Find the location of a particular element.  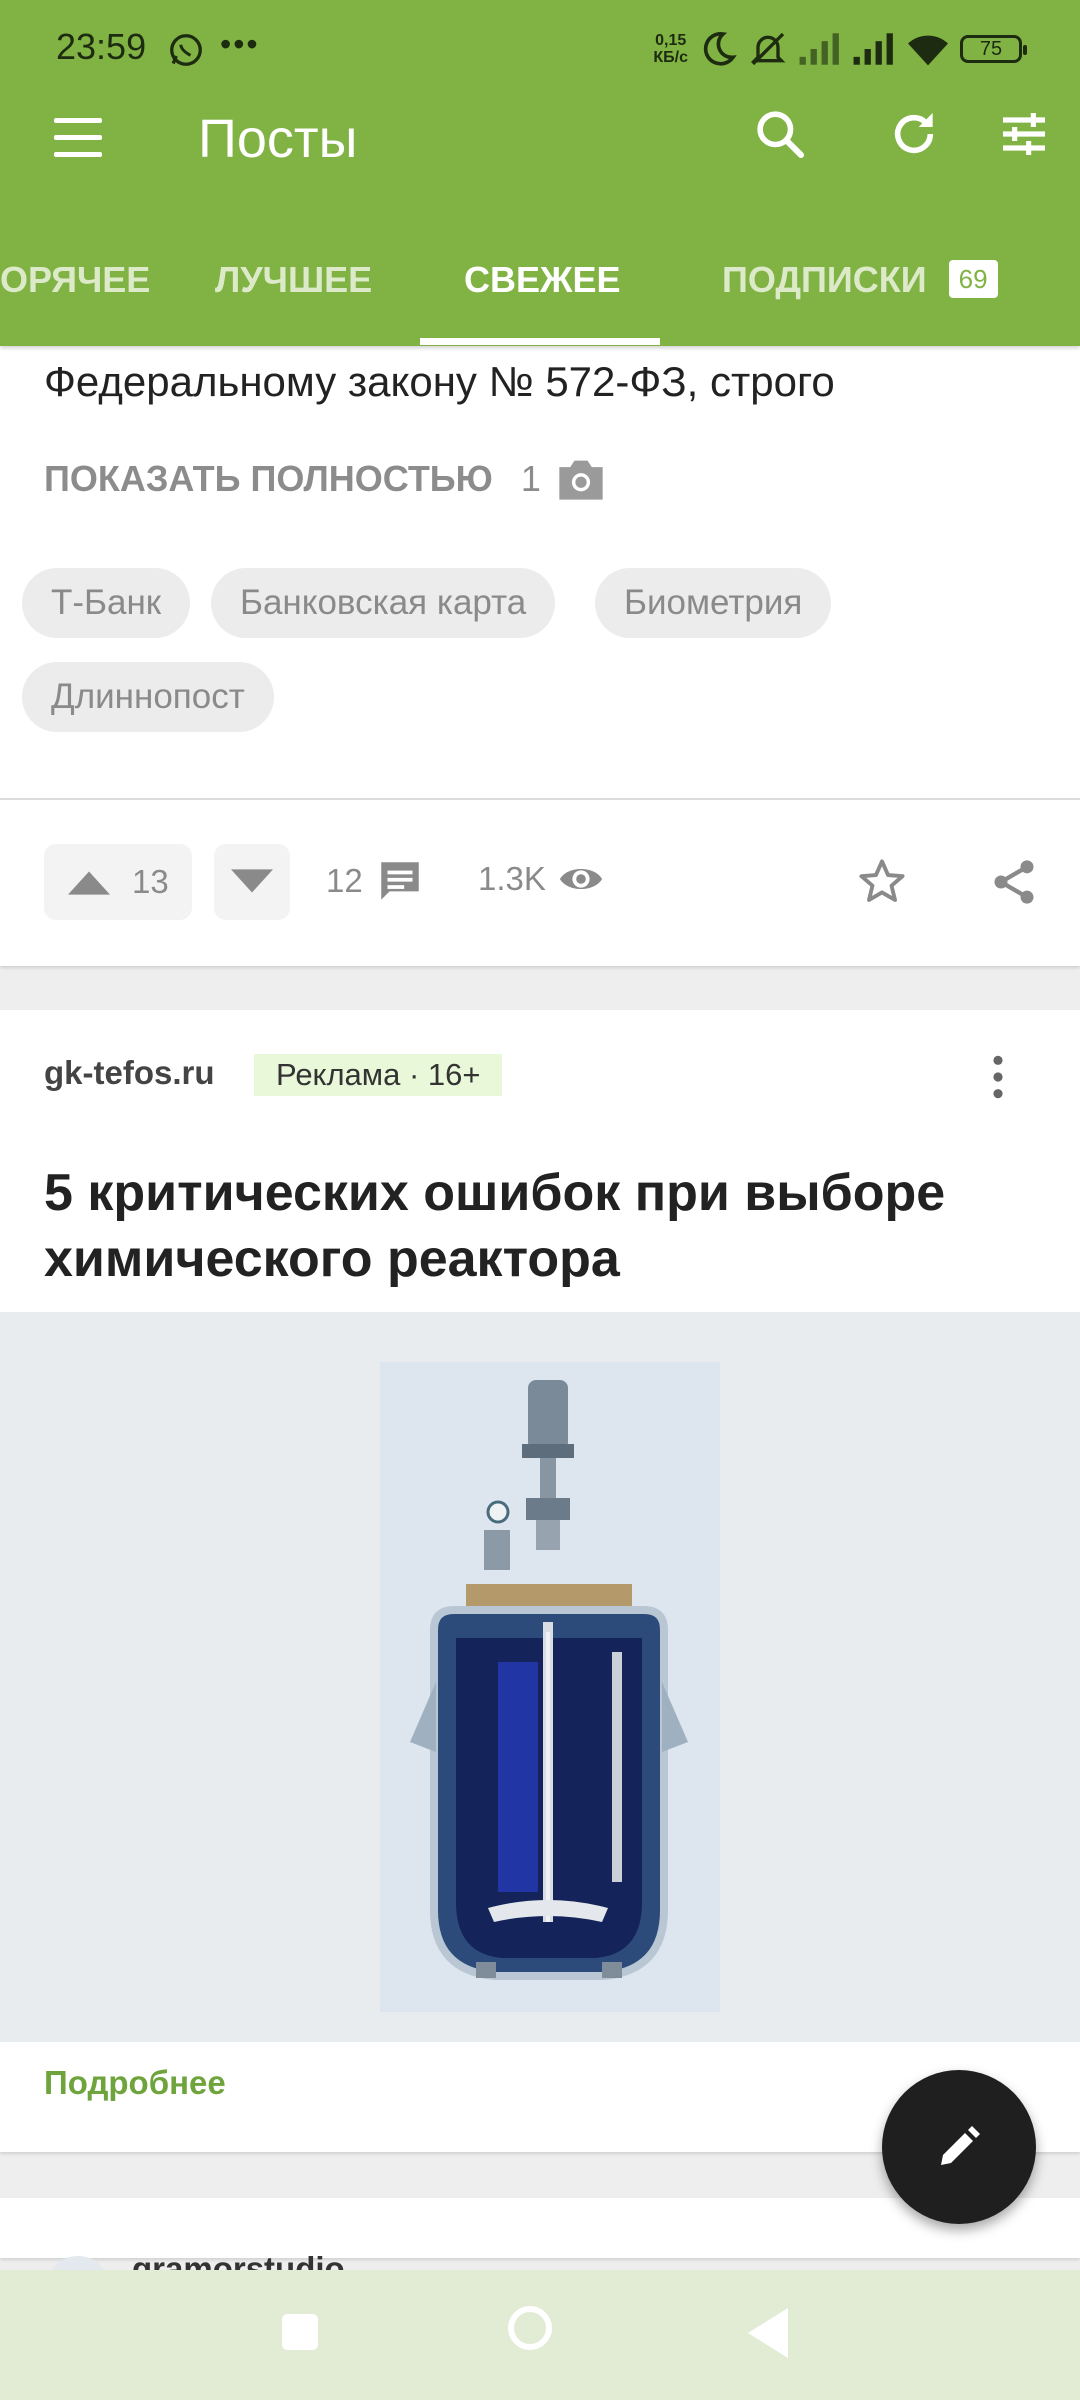

net-speed: 0,15 КБ/с is located at coordinates (670, 49).